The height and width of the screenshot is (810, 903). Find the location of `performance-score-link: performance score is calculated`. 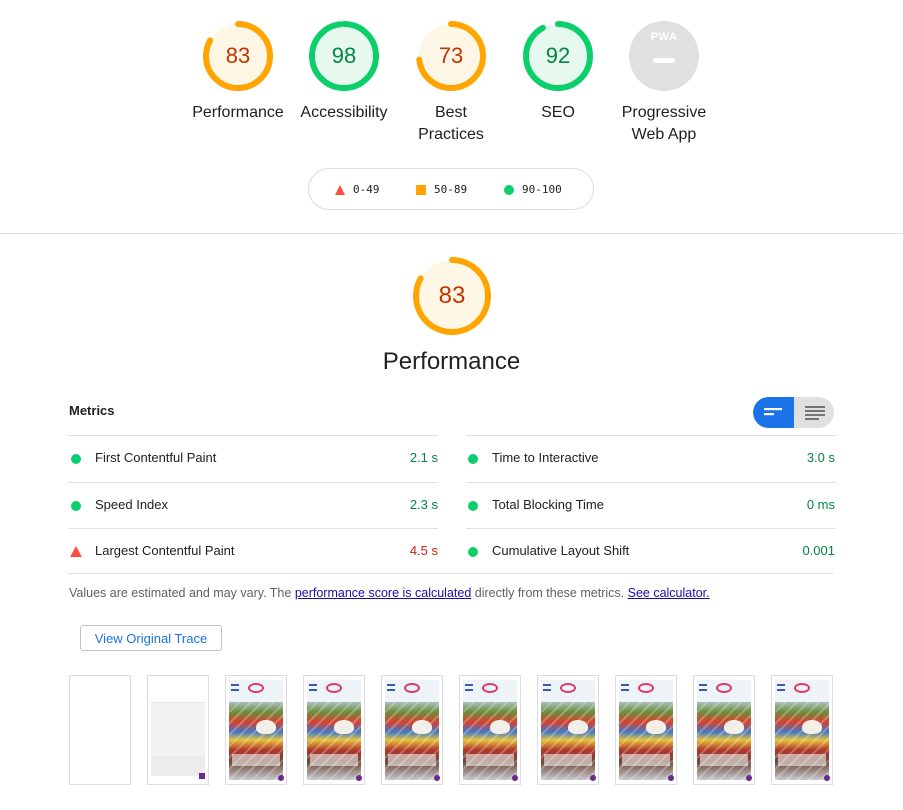

performance-score-link: performance score is calculated is located at coordinates (383, 593).